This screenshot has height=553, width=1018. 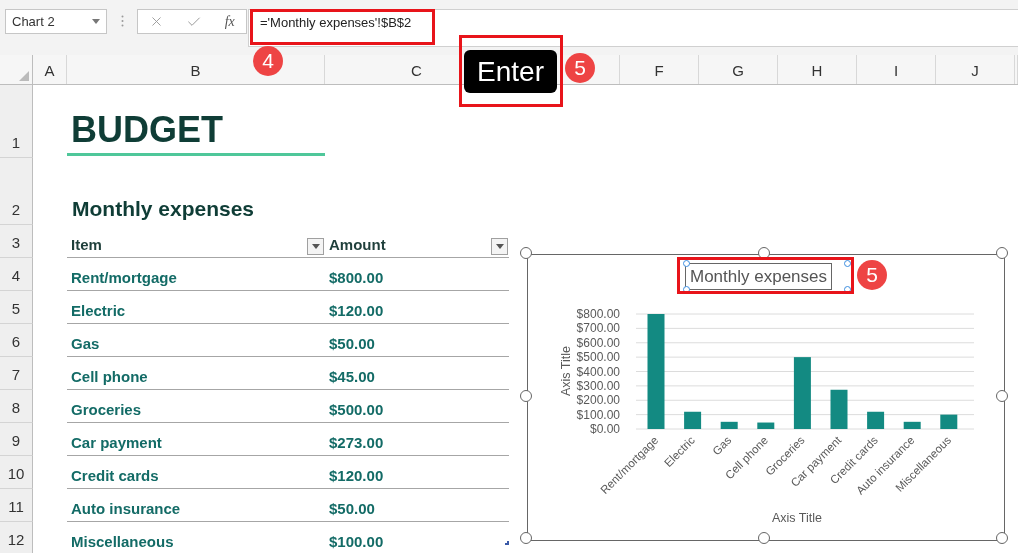 I want to click on row-heading: 5, so click(x=16, y=307).